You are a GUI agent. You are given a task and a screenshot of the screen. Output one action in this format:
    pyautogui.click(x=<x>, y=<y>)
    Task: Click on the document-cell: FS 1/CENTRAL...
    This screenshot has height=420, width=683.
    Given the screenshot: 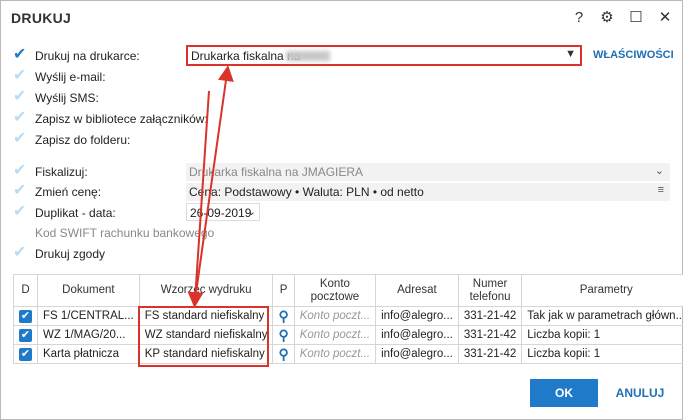 What is the action you would take?
    pyautogui.click(x=88, y=316)
    